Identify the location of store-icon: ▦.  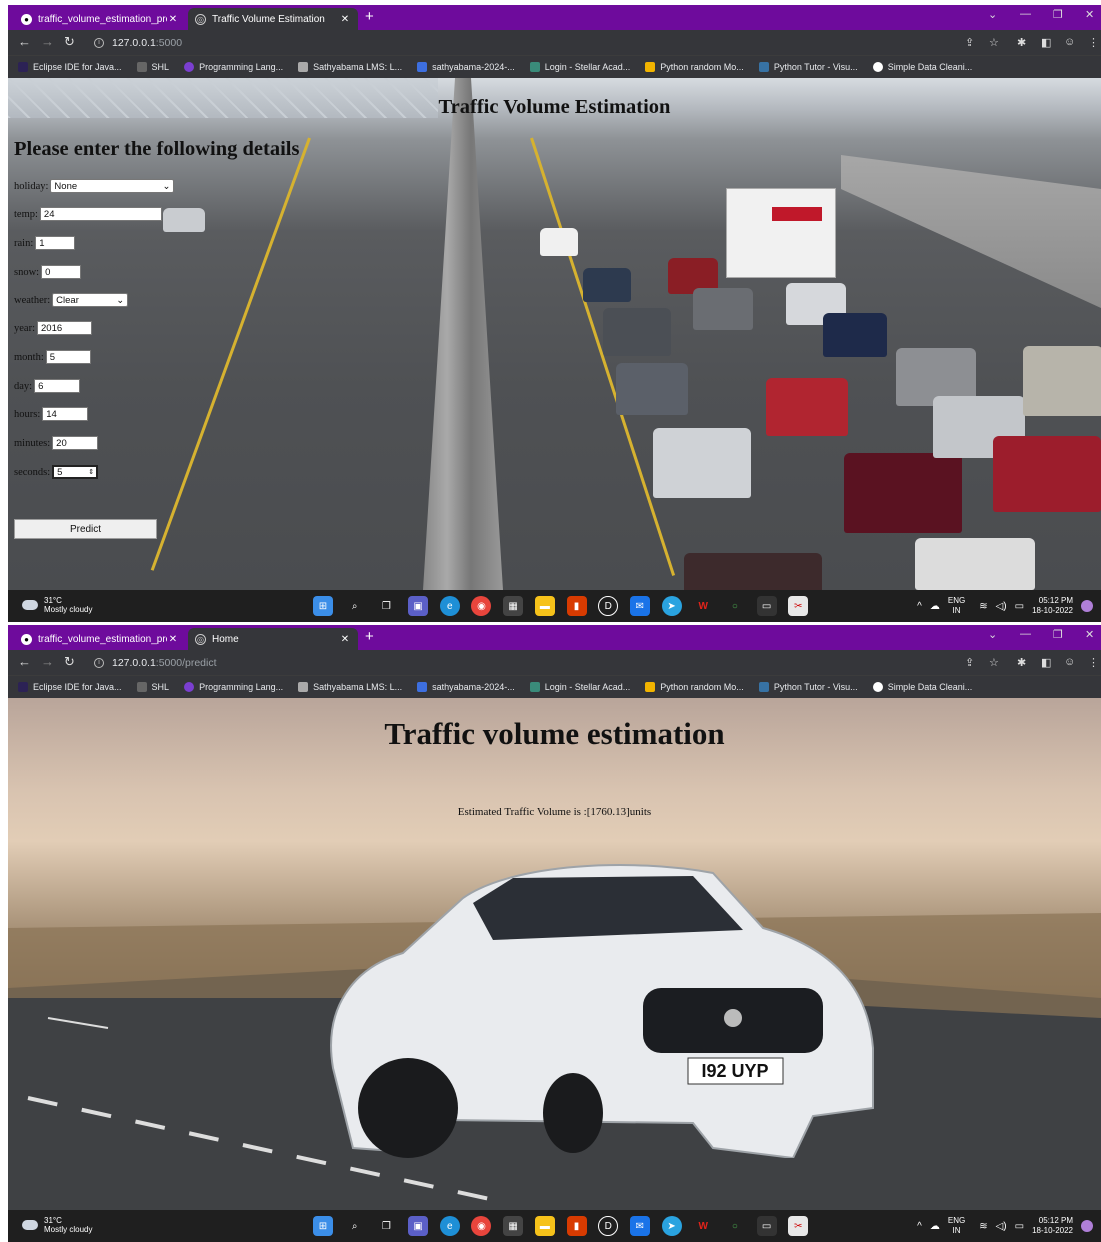
(513, 606).